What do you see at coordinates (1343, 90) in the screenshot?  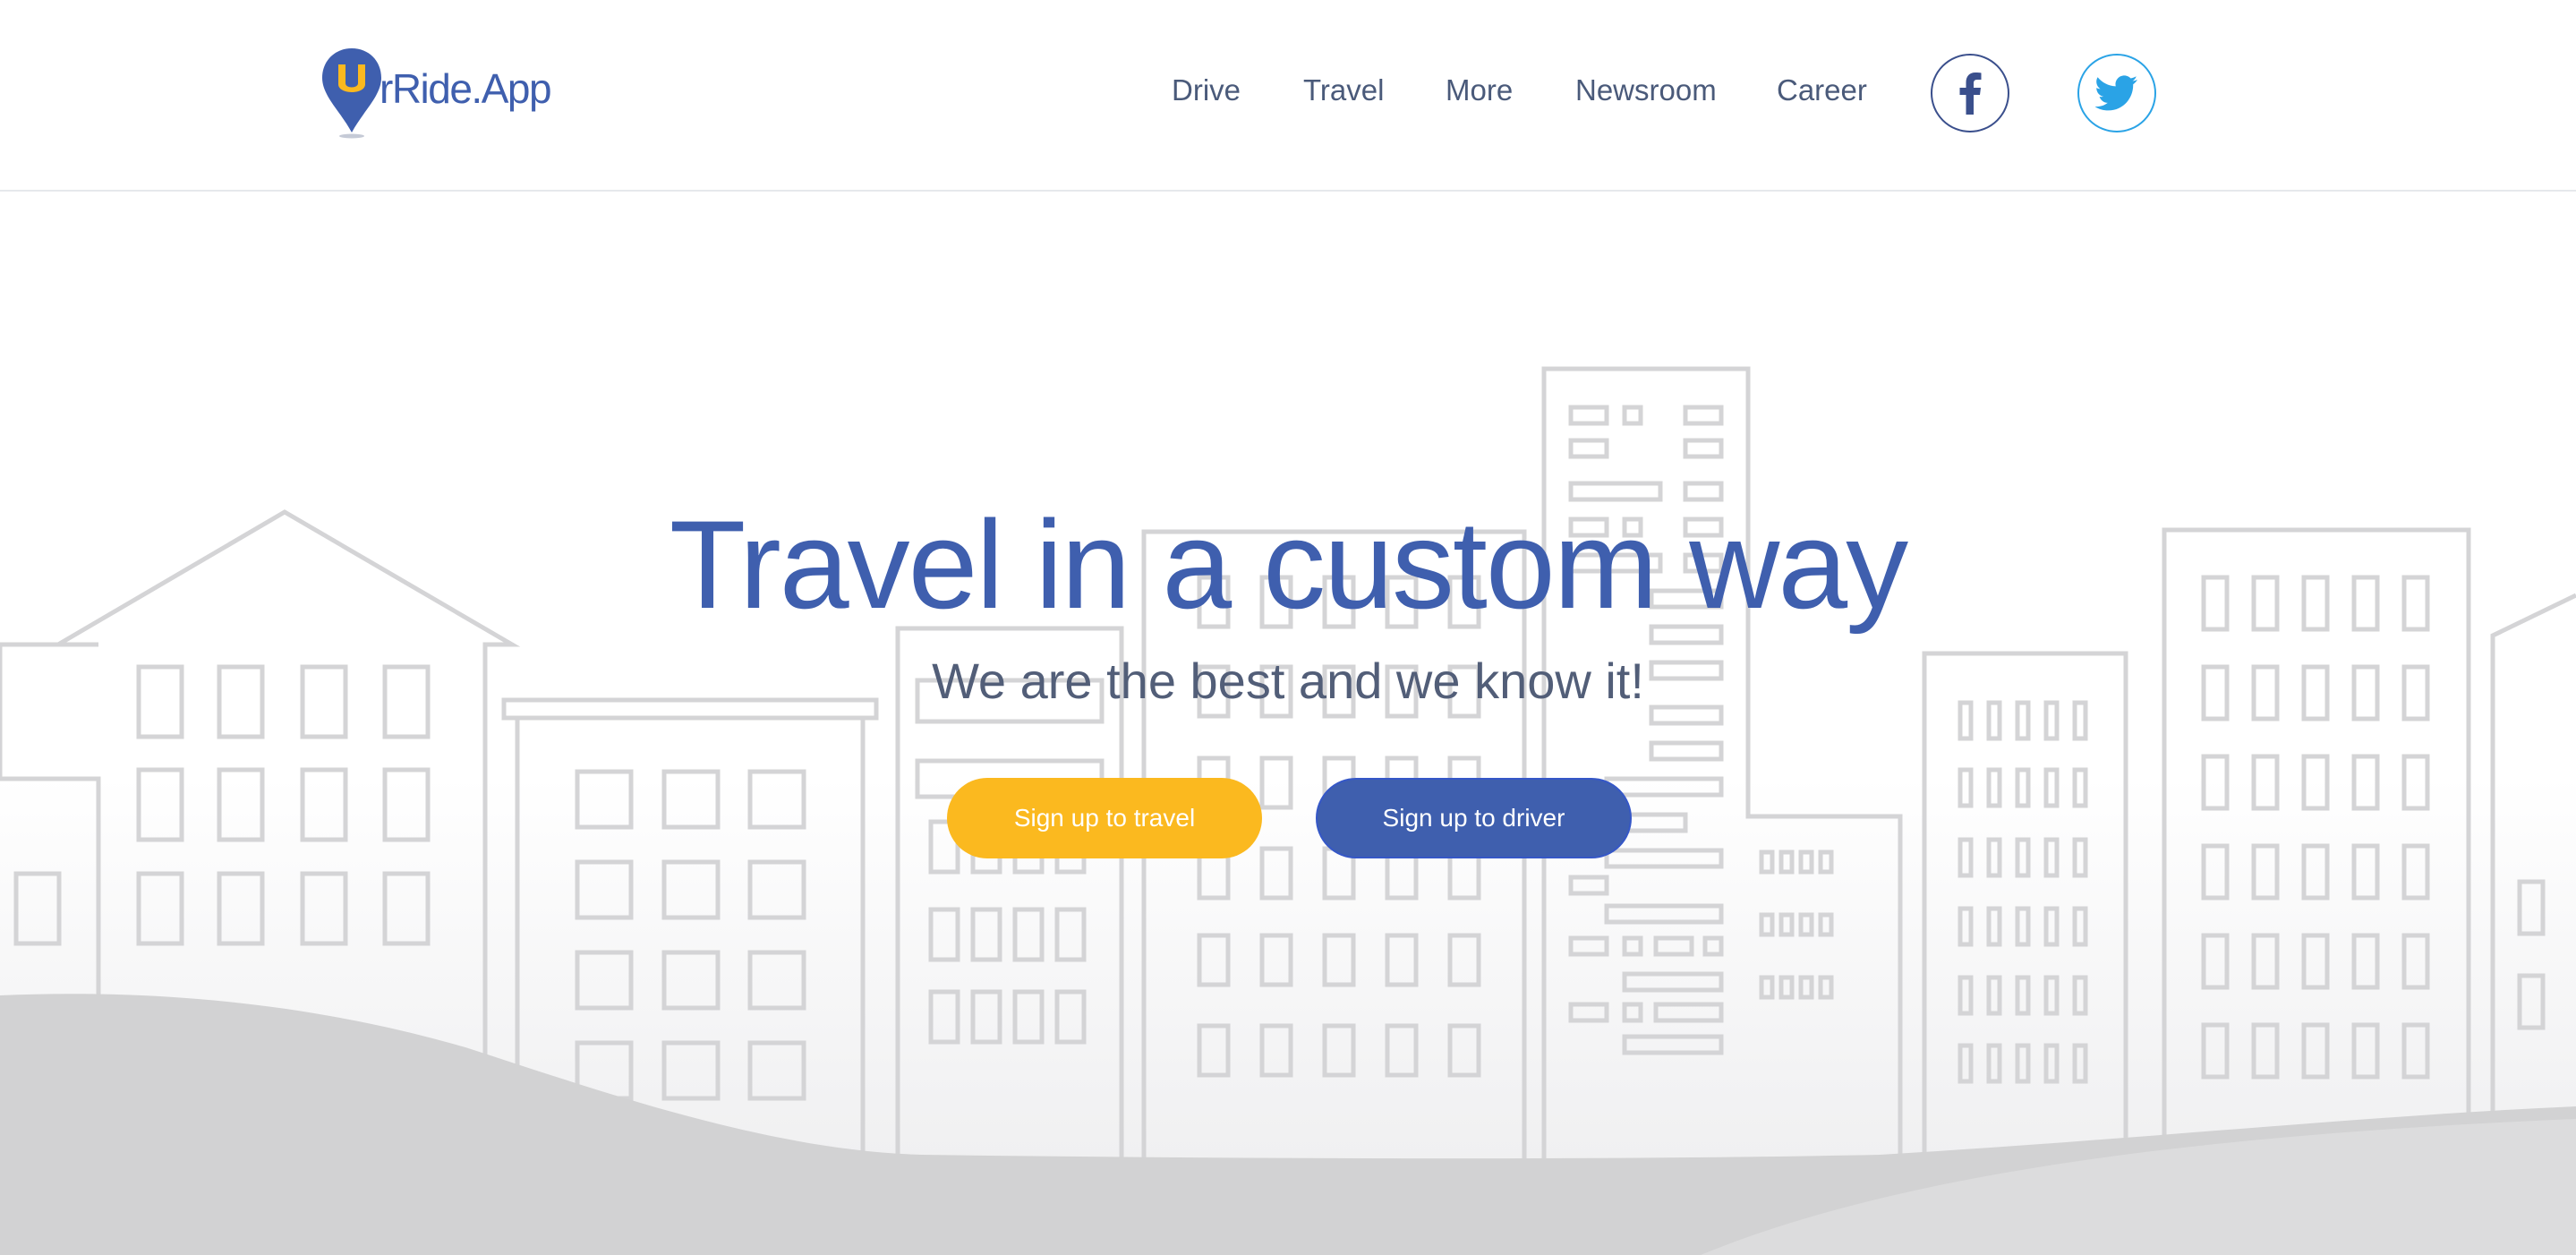 I see `nav-travel: Travel` at bounding box center [1343, 90].